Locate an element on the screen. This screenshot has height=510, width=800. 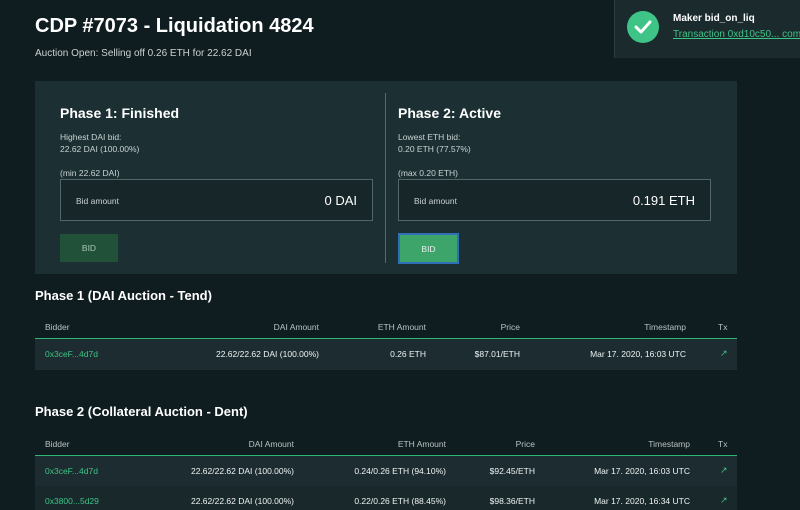
price: $87.01/ETH is located at coordinates (497, 354).